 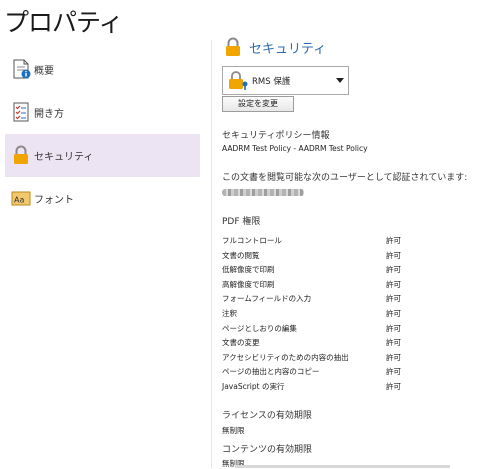 What do you see at coordinates (241, 222) in the screenshot?
I see `pdf-permissions-label: PDF 権限` at bounding box center [241, 222].